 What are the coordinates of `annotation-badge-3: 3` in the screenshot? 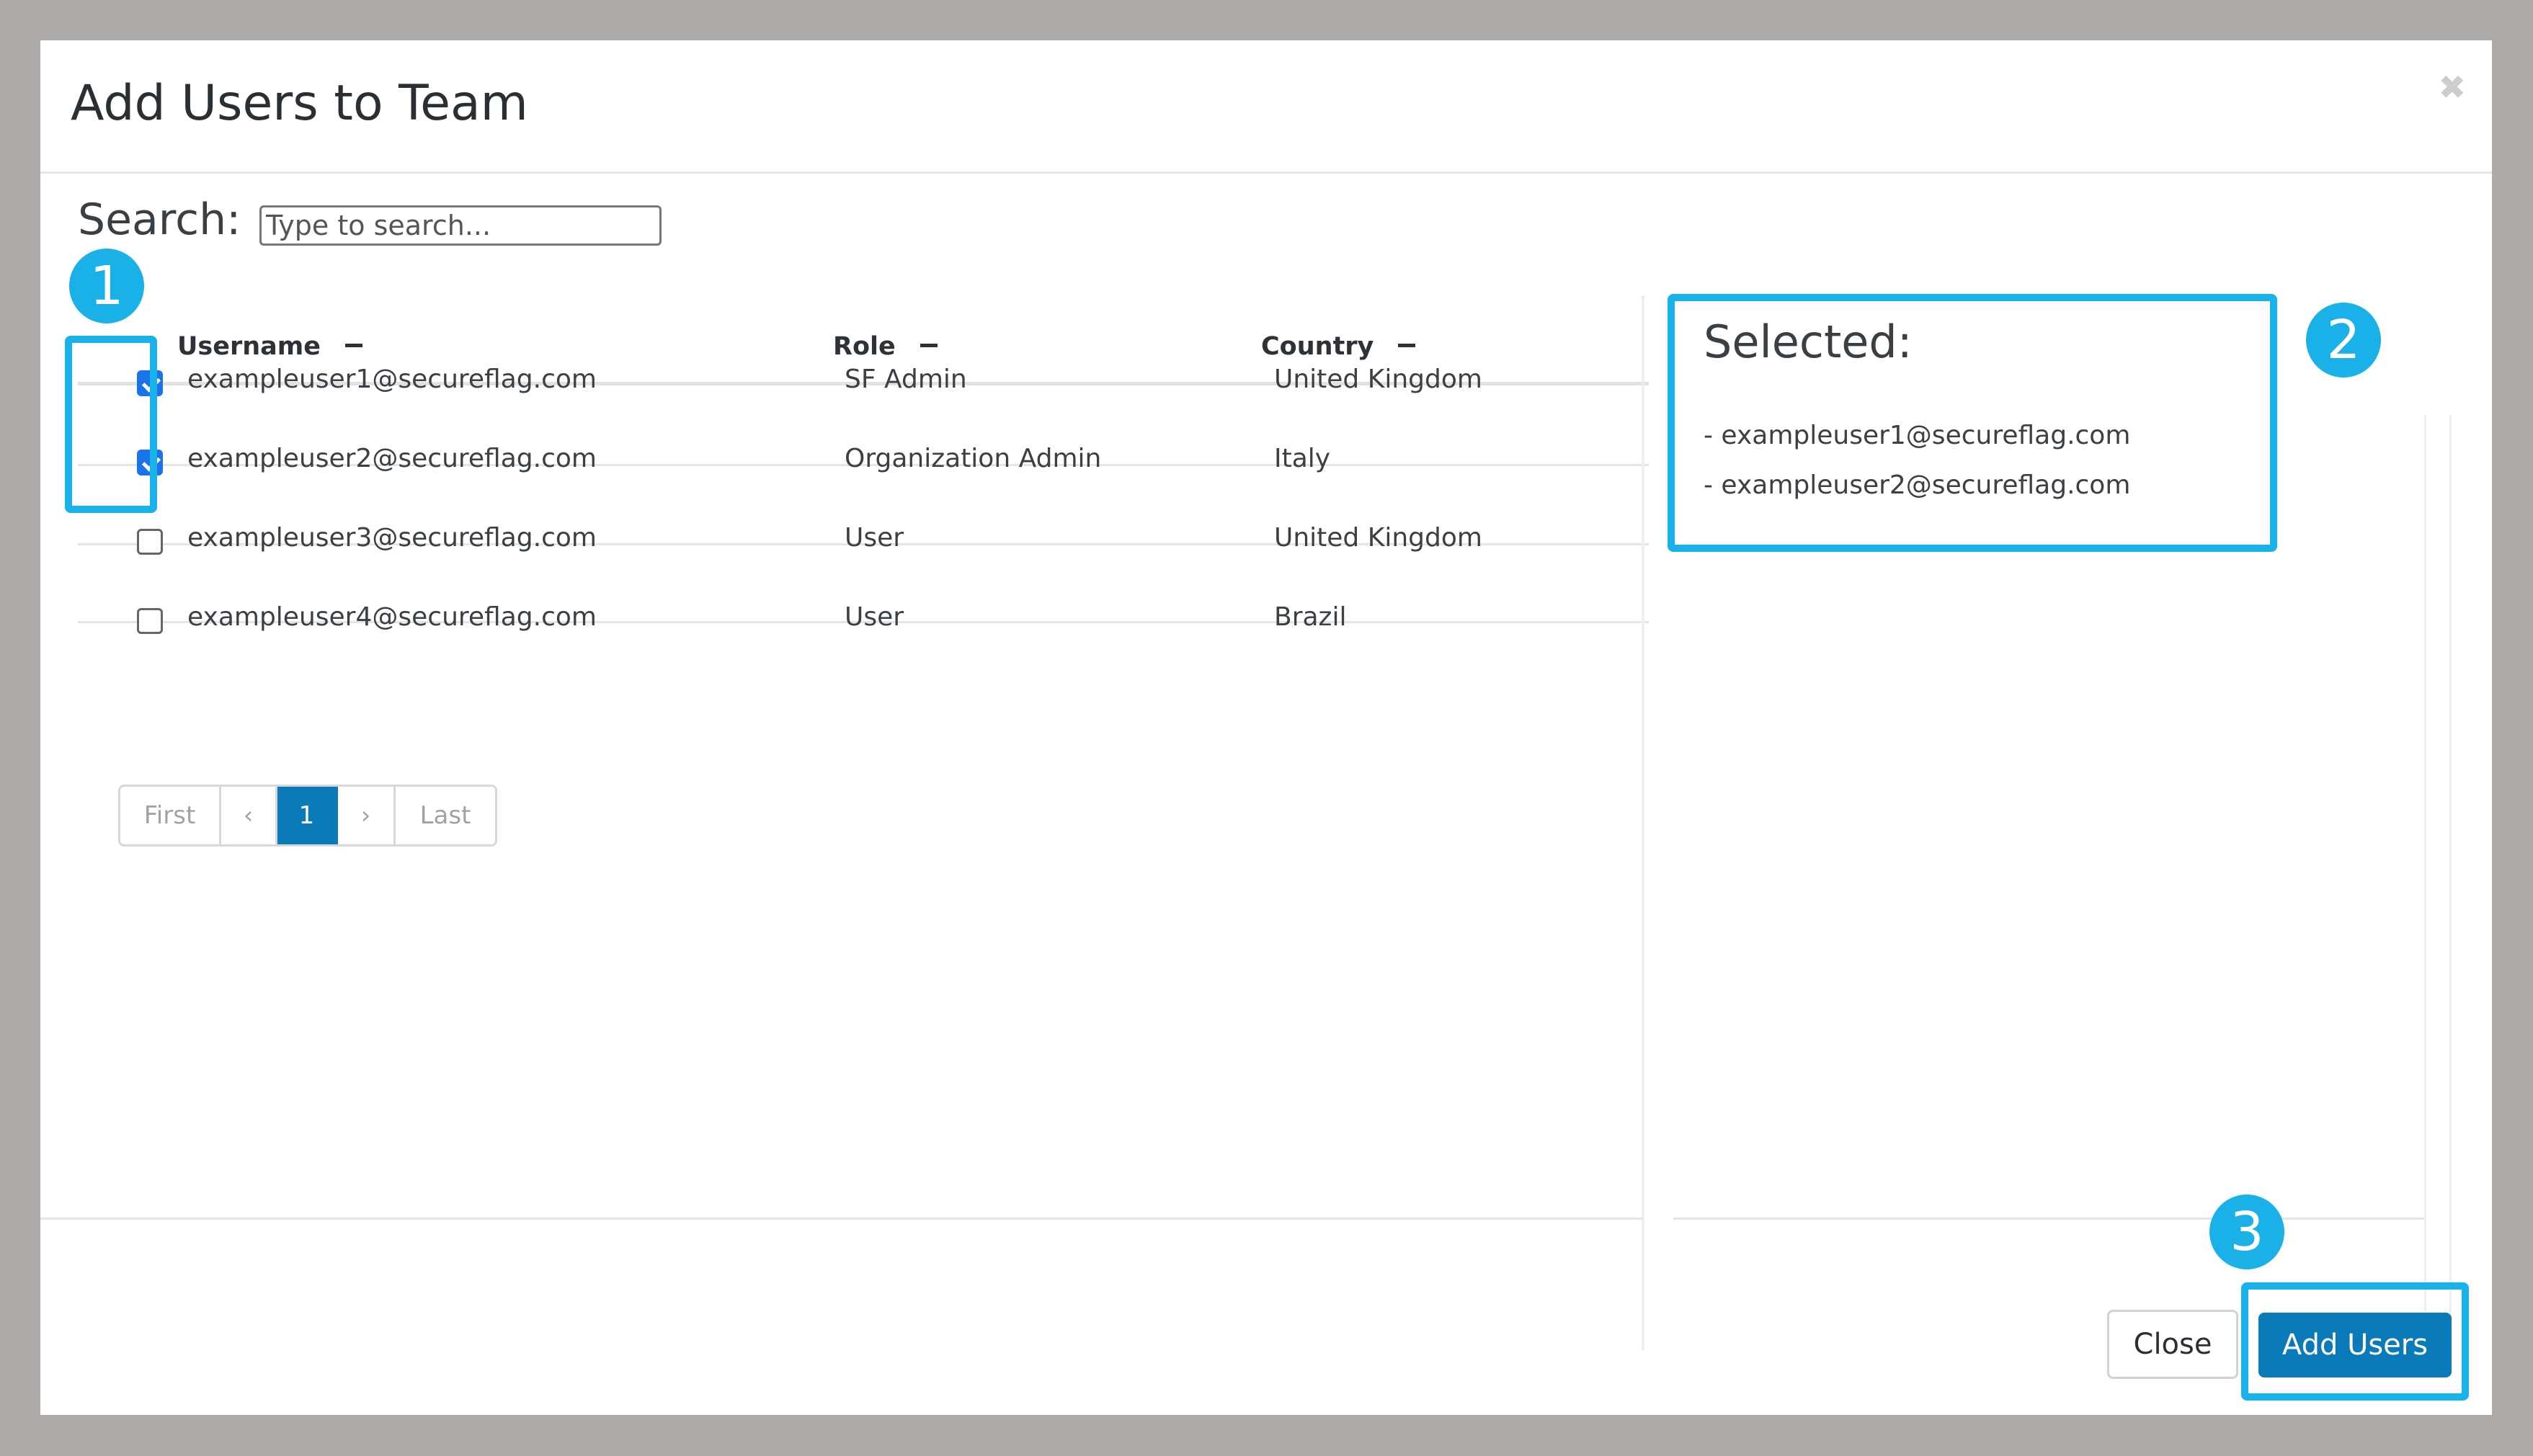 It's located at (2246, 1231).